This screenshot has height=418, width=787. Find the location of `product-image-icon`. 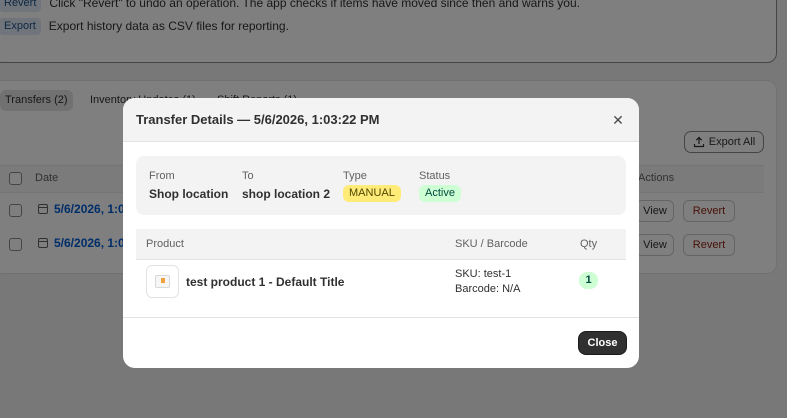

product-image-icon is located at coordinates (162, 281).